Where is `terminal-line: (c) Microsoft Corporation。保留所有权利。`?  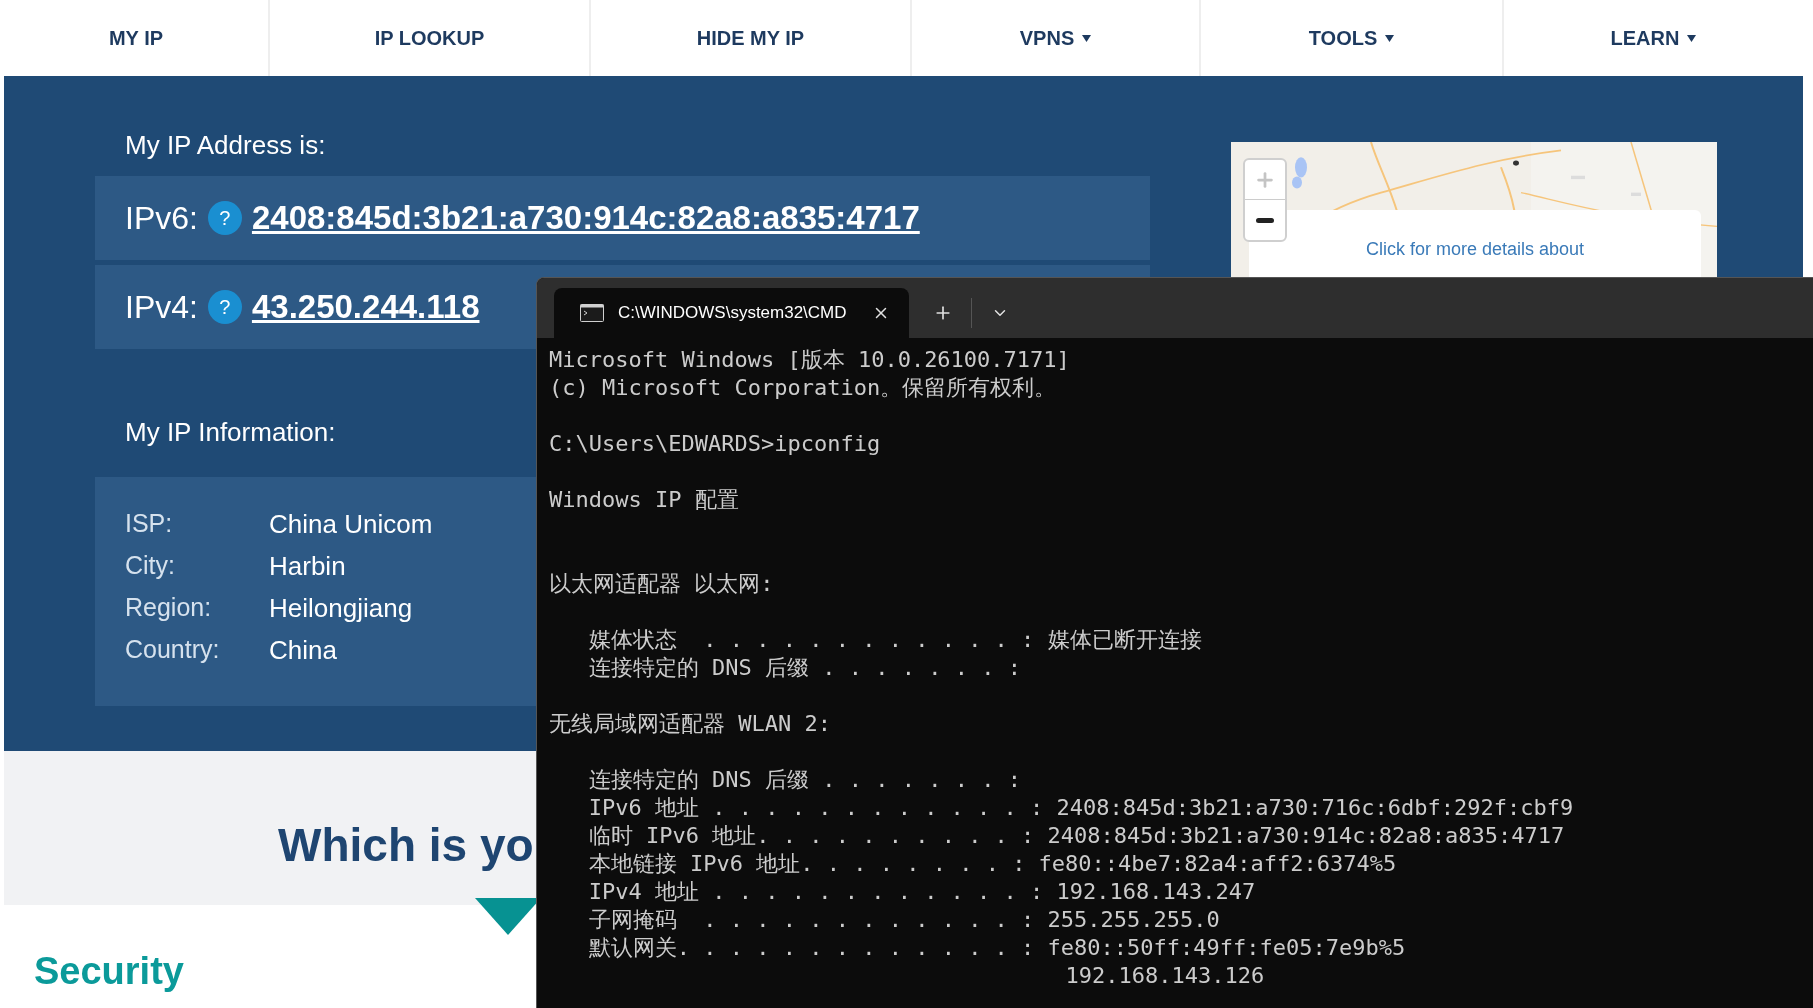
terminal-line: (c) Microsoft Corporation。保留所有权利。 is located at coordinates (803, 388).